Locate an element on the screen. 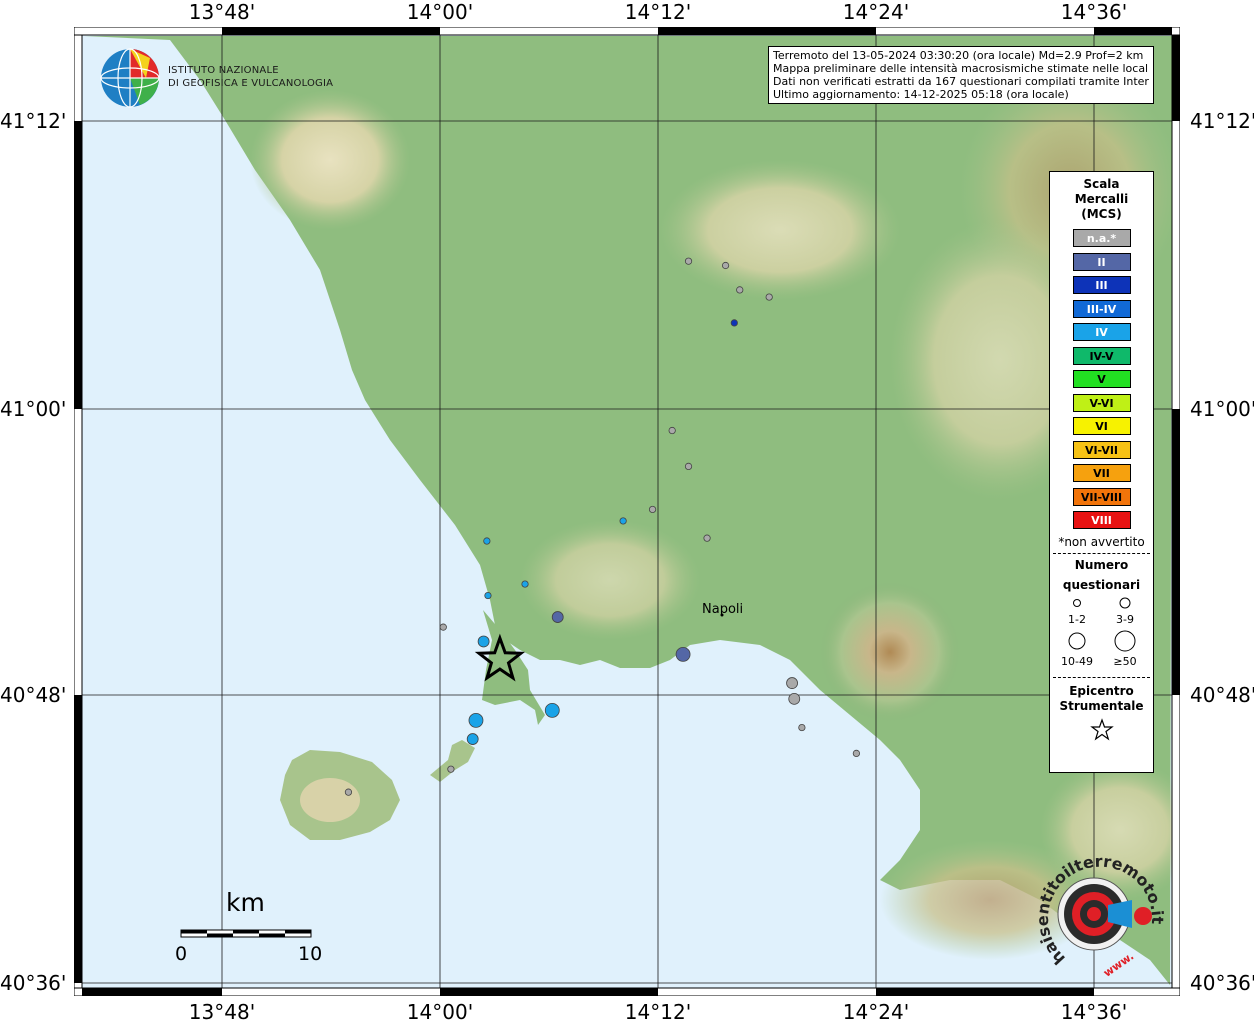 The width and height of the screenshot is (1254, 1024). watermark-www: www. is located at coordinates (1118, 965).